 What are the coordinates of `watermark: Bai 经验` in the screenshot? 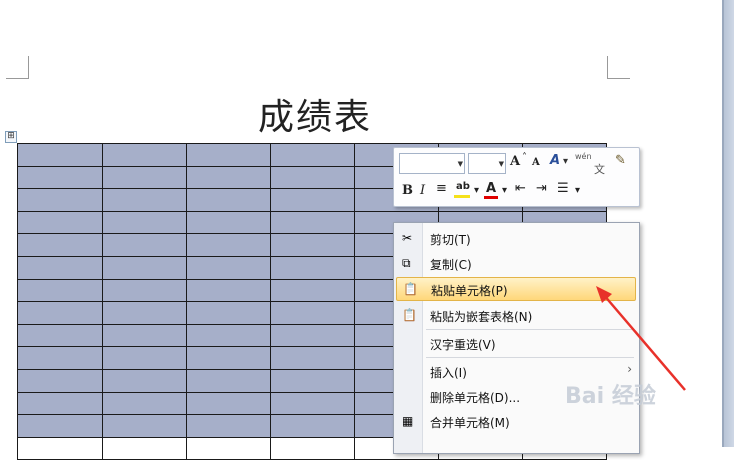 It's located at (610, 396).